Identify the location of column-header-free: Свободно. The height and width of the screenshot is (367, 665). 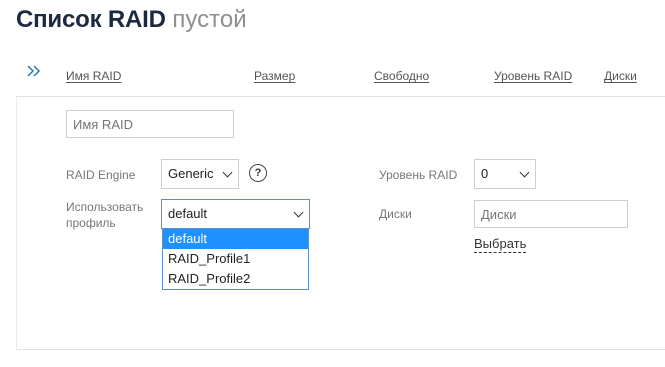
(401, 76).